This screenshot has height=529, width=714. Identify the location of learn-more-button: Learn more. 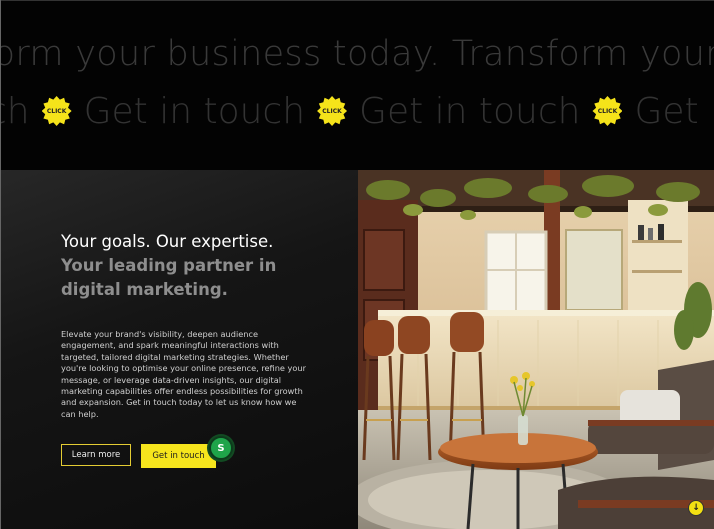
(96, 455).